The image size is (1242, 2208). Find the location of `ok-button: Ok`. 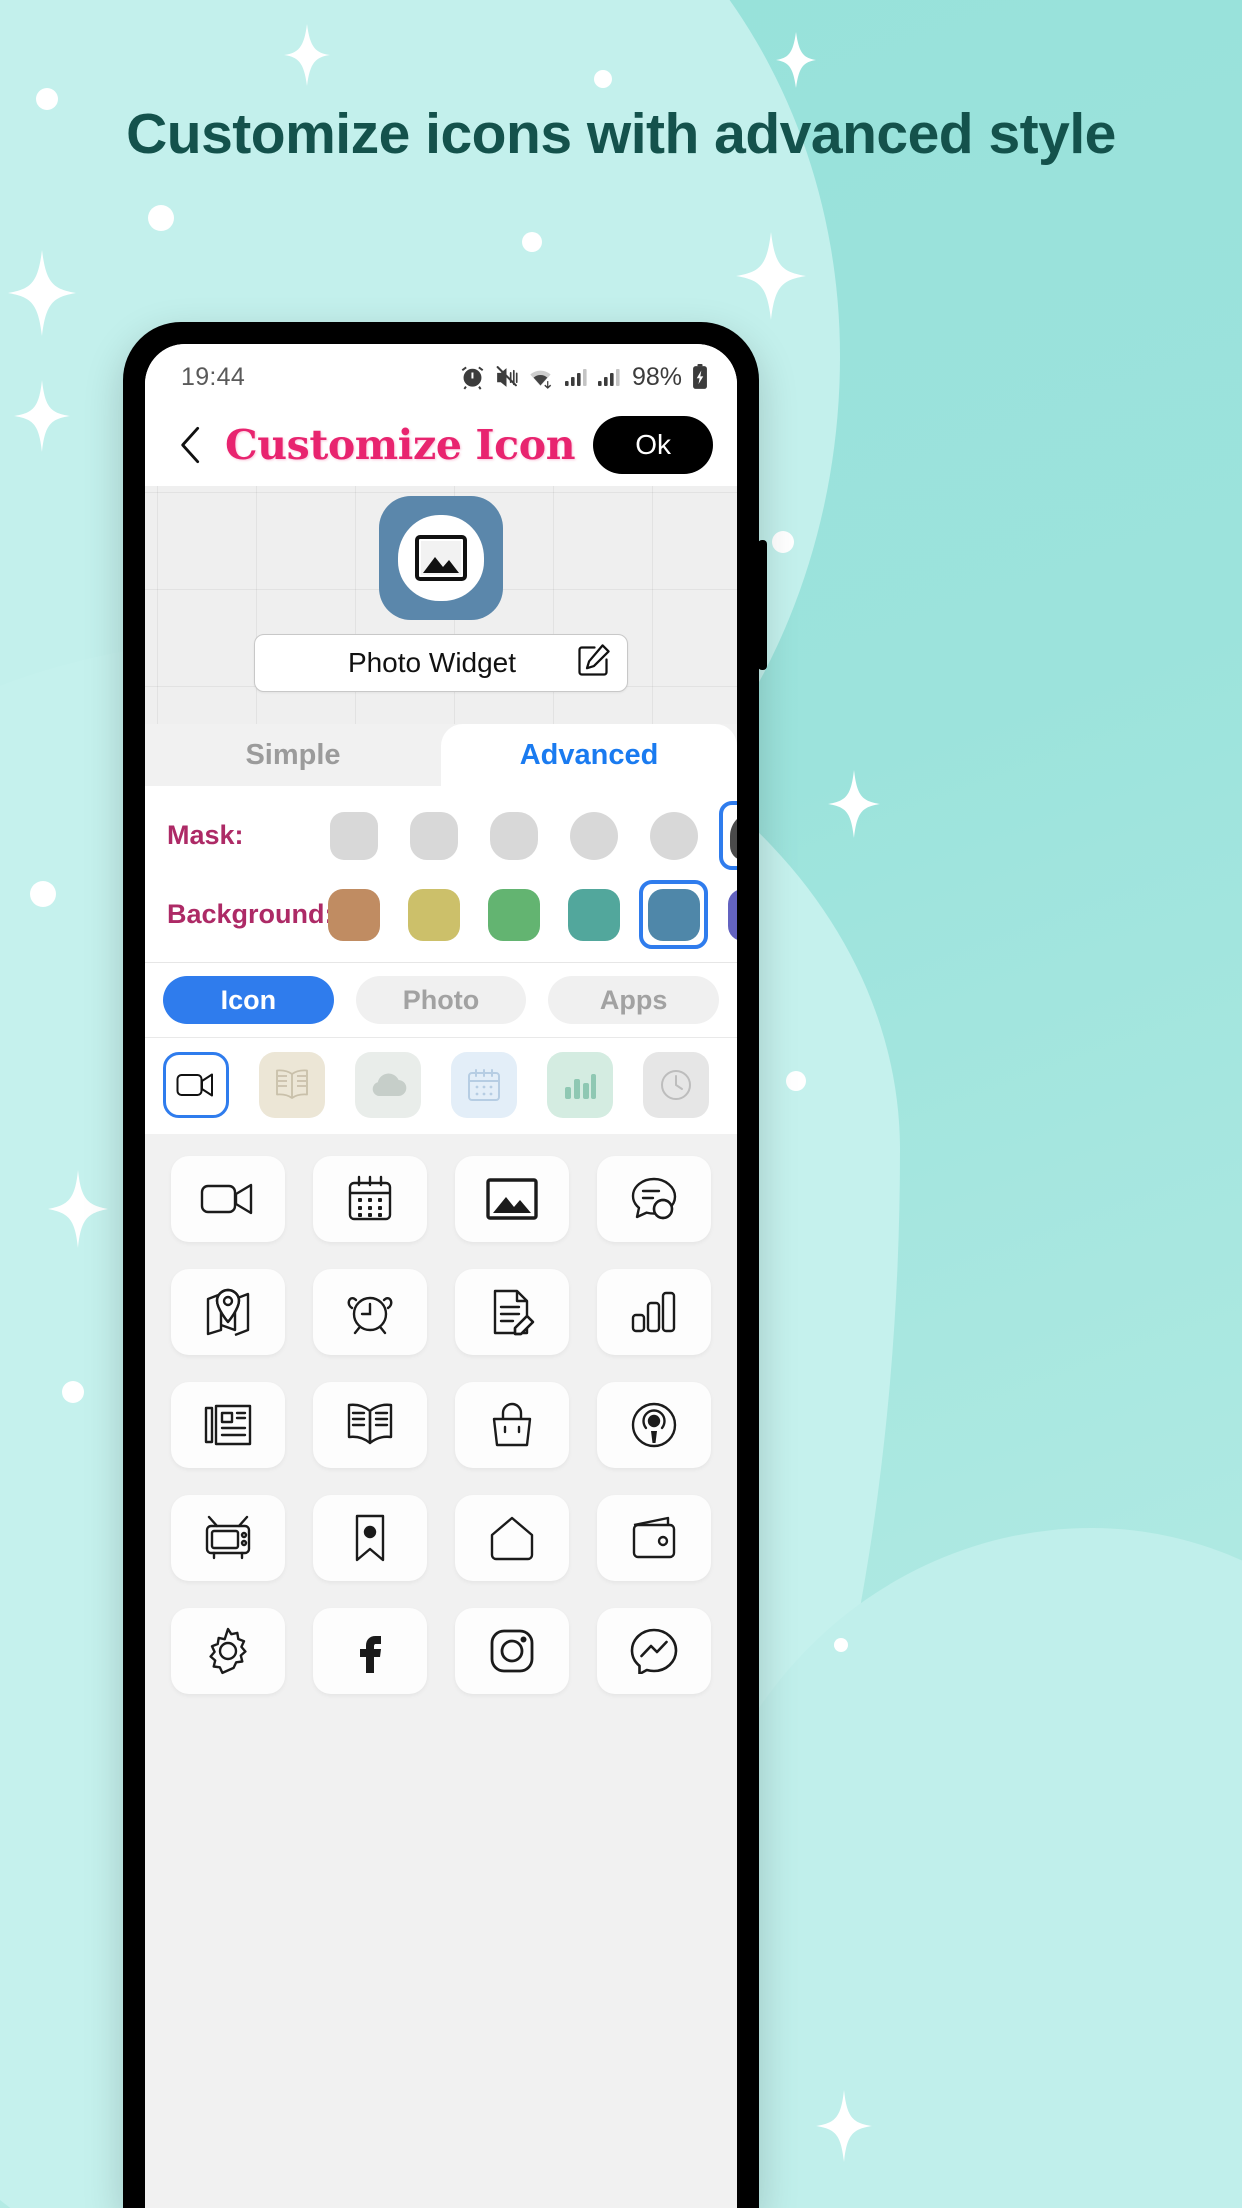

ok-button: Ok is located at coordinates (653, 445).